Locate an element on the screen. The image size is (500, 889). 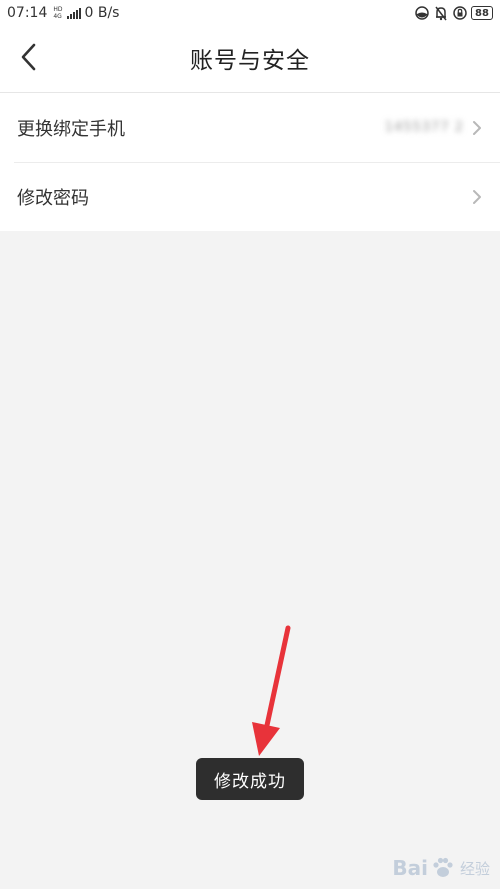
header: 账号与安全 is located at coordinates (250, 59).